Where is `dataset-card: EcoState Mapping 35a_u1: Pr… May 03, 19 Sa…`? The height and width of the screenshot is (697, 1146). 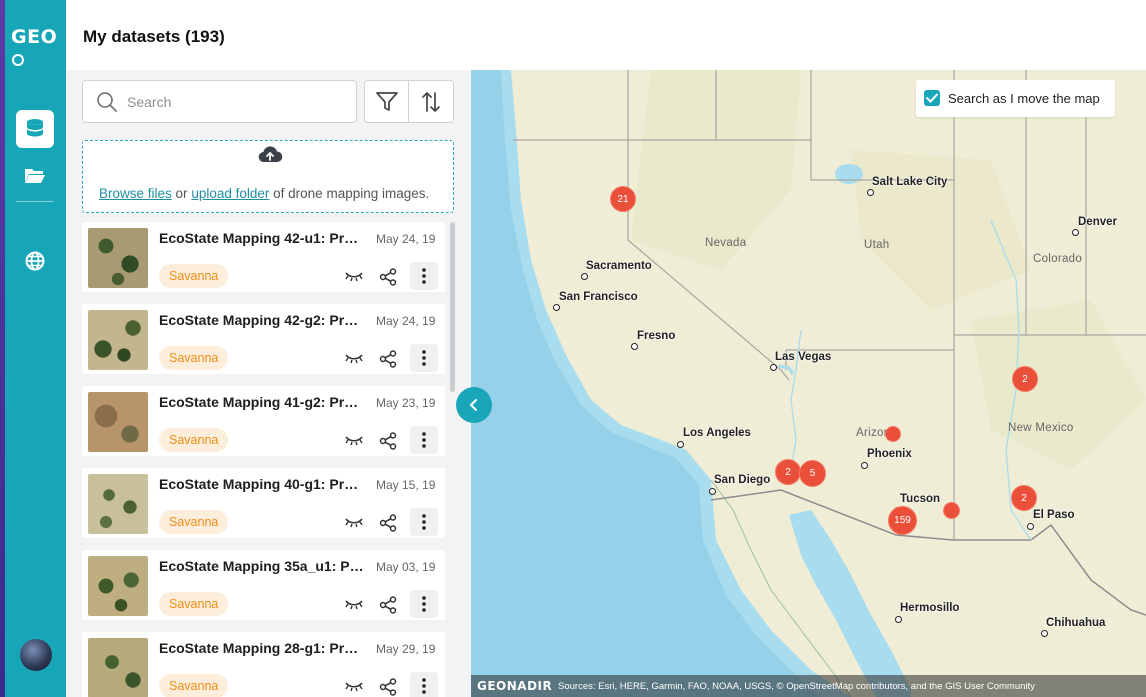
dataset-card: EcoState Mapping 35a_u1: Pr… May 03, 19 Sa… is located at coordinates (263, 585).